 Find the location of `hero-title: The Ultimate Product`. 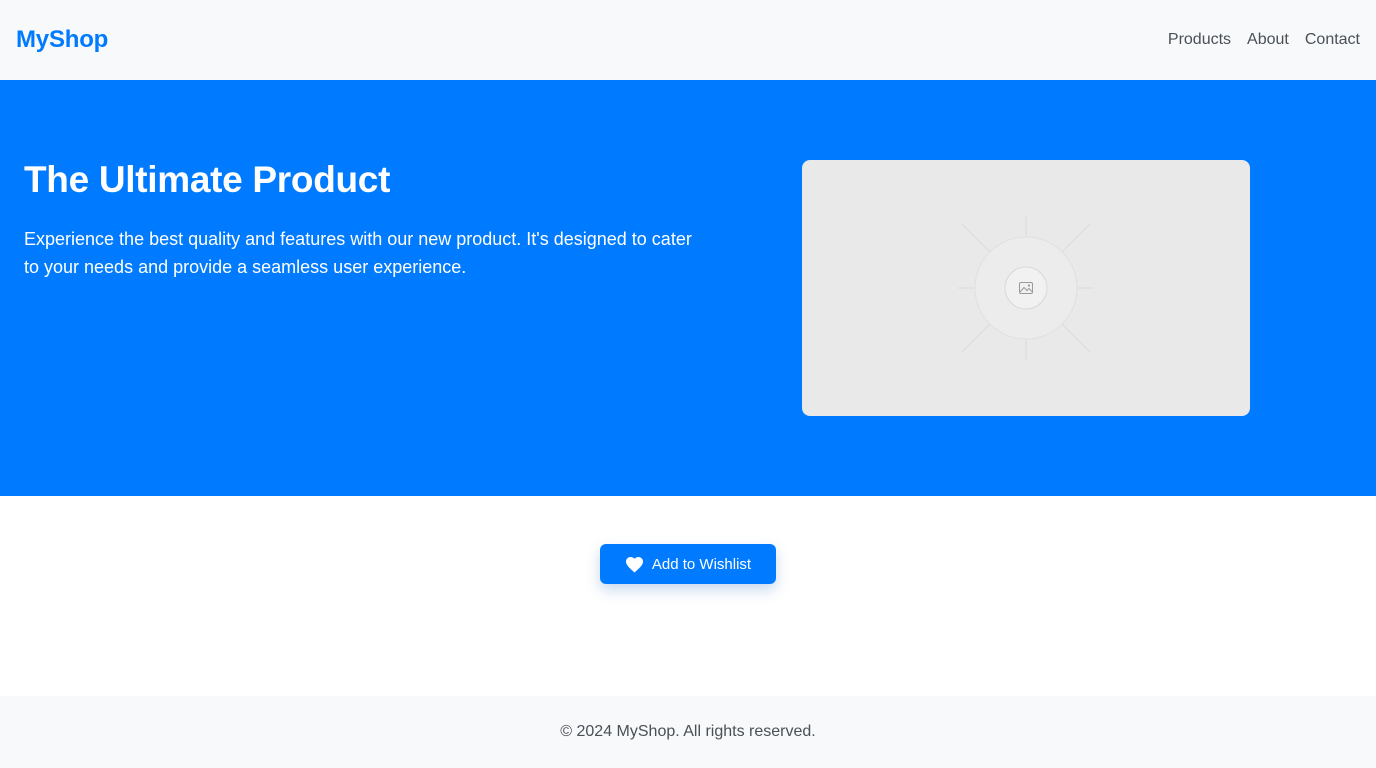

hero-title: The Ultimate Product is located at coordinates (207, 179).